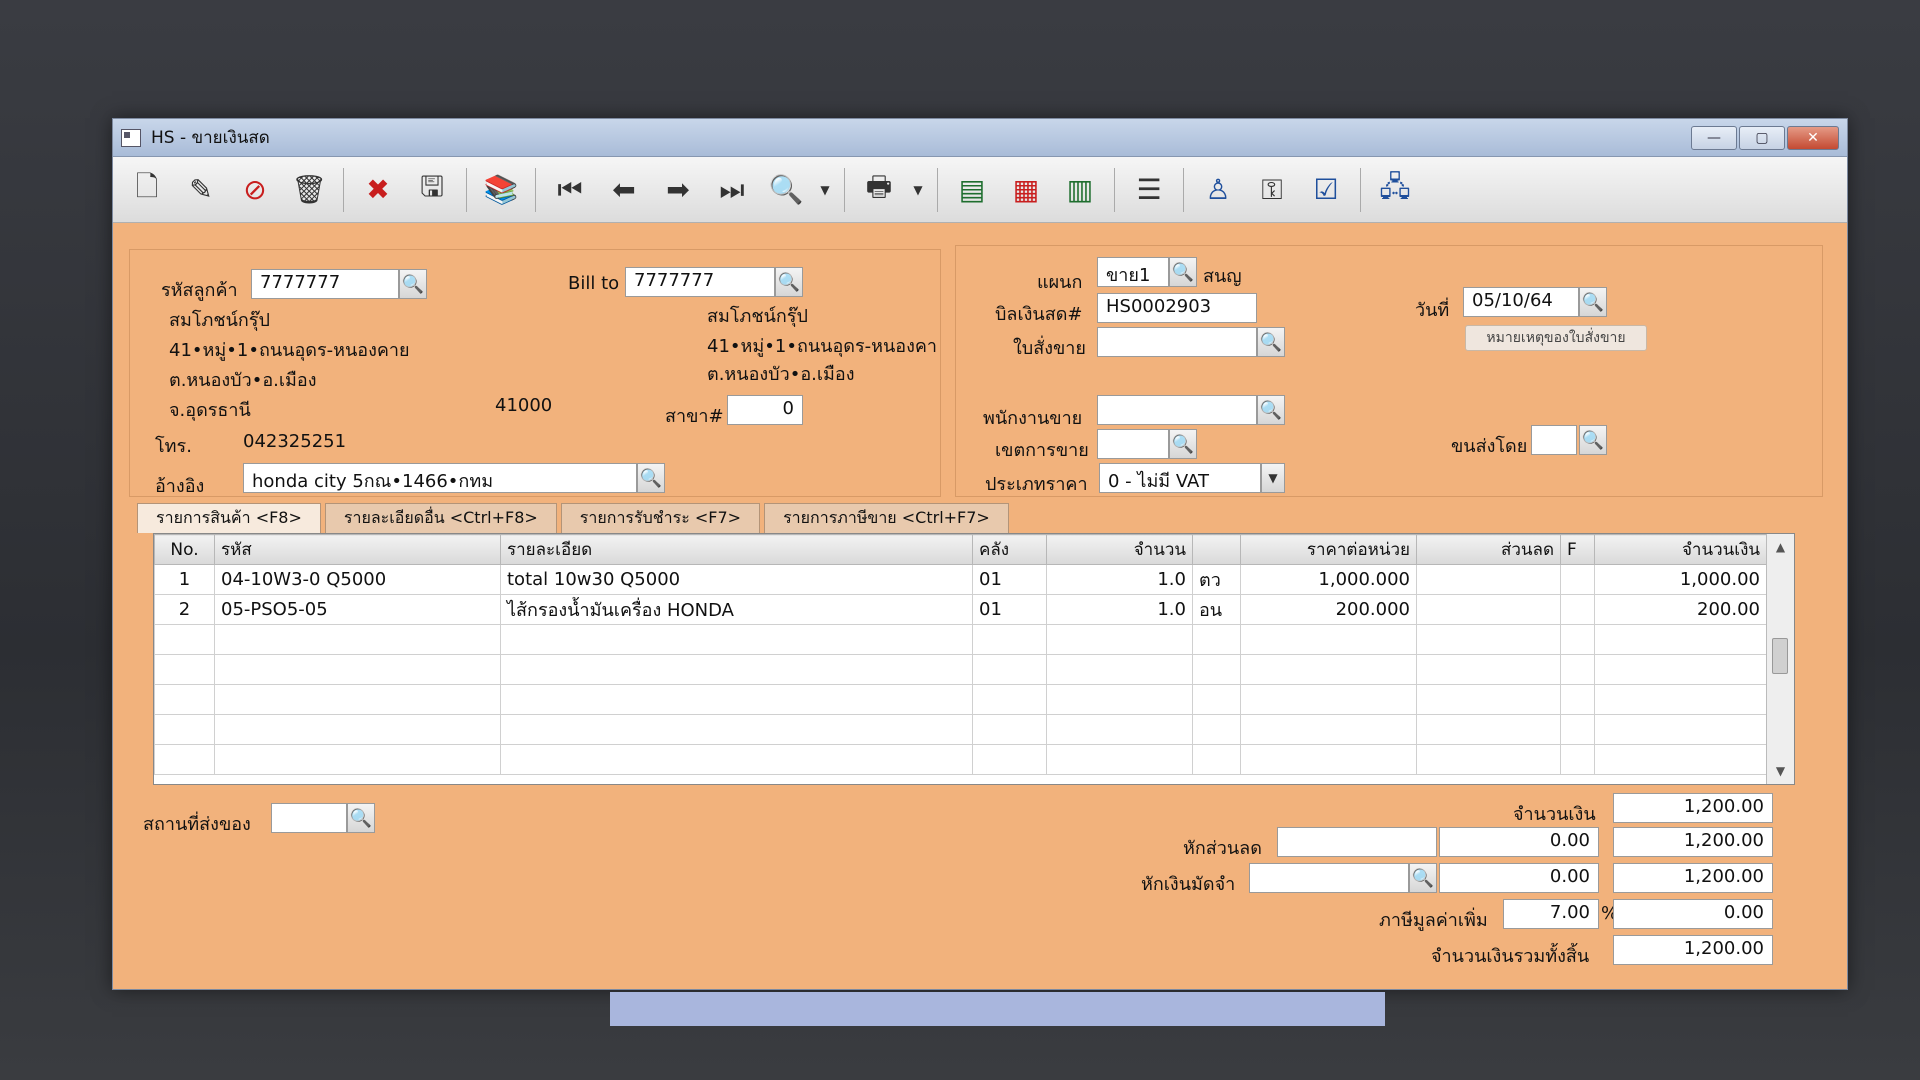 This screenshot has width=1920, height=1080. I want to click on col-flag: F, so click(1577, 549).